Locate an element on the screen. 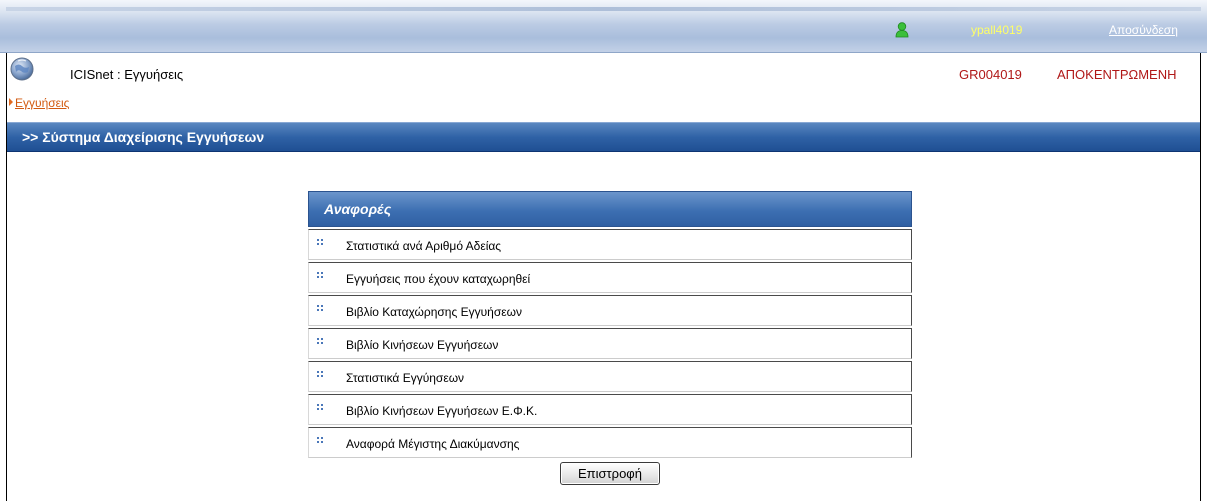  report-item: Στατιστικά ανά Αριθμό Αδείας is located at coordinates (610, 244).